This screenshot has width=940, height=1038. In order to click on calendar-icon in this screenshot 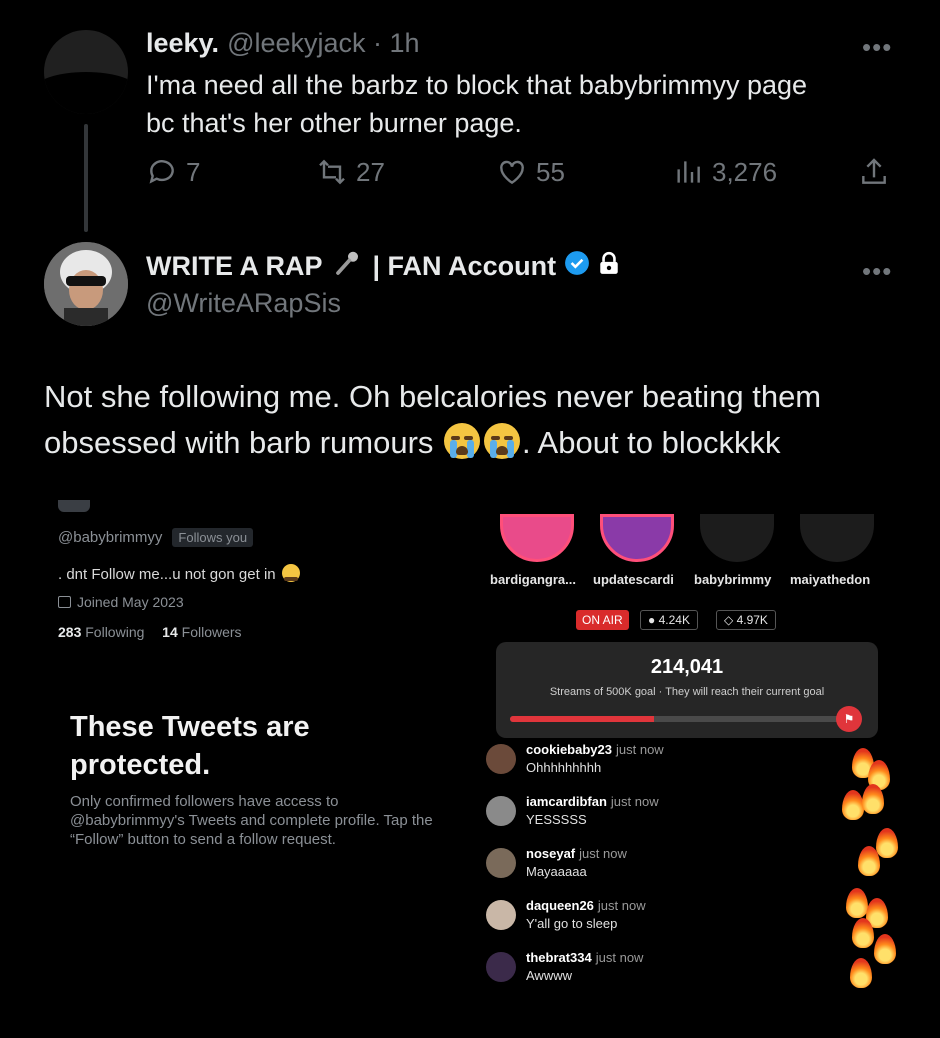, I will do `click(64, 602)`.